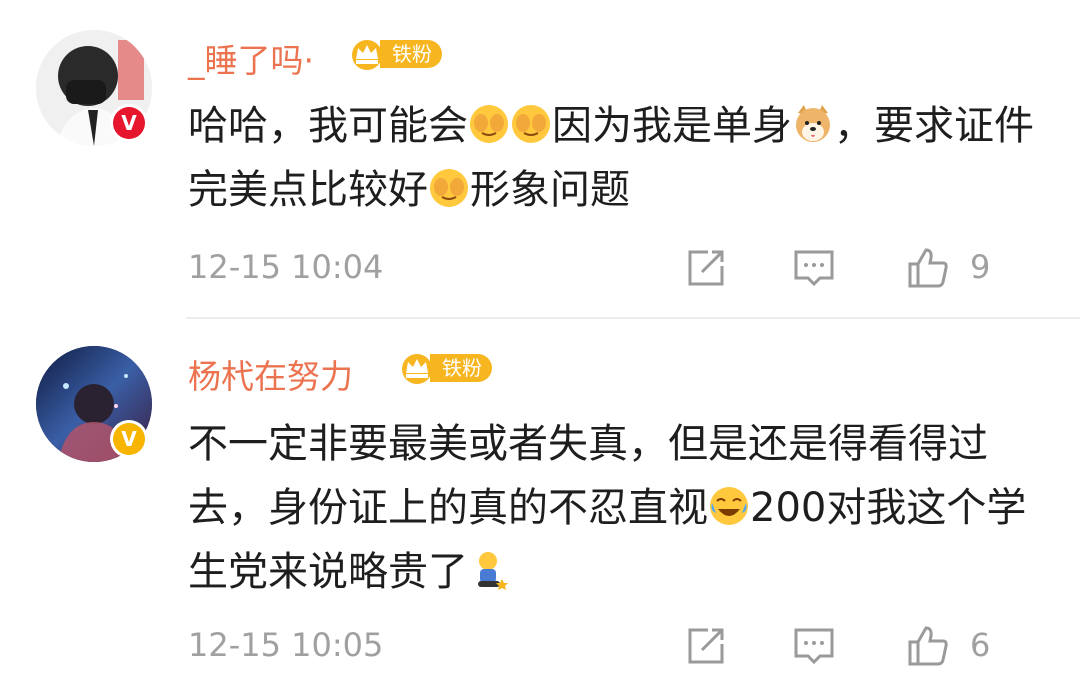 The height and width of the screenshot is (689, 1080). I want to click on comment-text-segment: 因为我是单身, so click(672, 126).